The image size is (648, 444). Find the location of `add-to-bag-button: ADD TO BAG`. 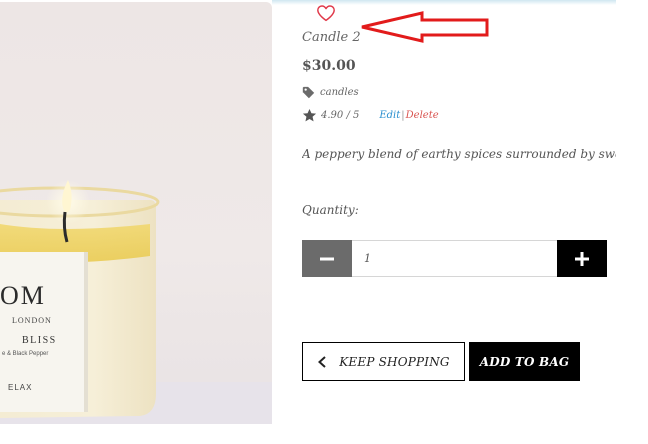

add-to-bag-button: ADD TO BAG is located at coordinates (524, 361).